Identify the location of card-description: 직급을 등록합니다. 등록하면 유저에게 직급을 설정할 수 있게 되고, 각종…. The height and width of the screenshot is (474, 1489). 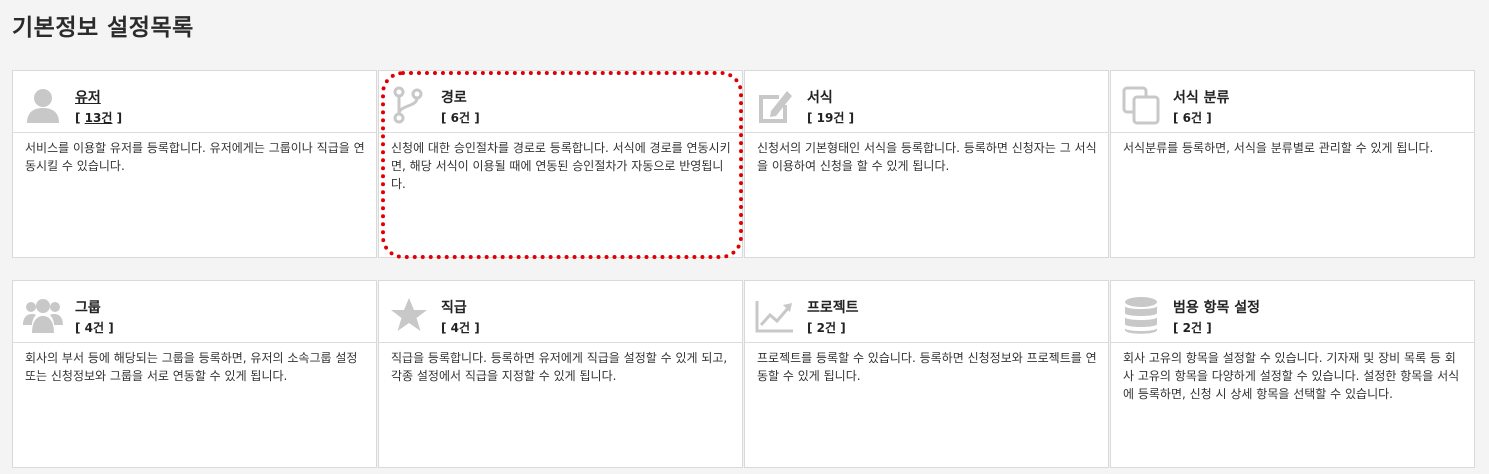
(559, 367).